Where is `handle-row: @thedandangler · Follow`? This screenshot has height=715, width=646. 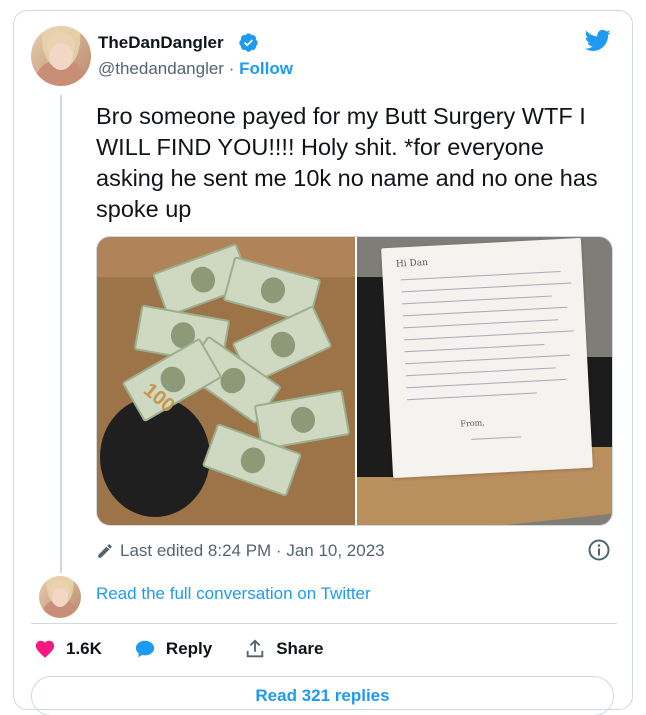 handle-row: @thedandangler · Follow is located at coordinates (195, 69).